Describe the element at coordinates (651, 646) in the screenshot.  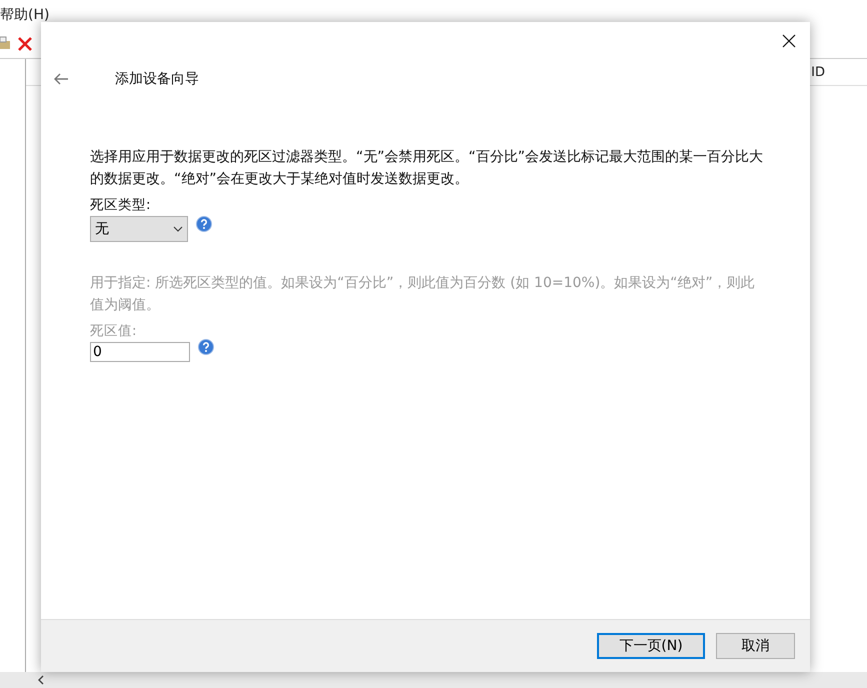
I see `next-button: 下一页(N)` at that location.